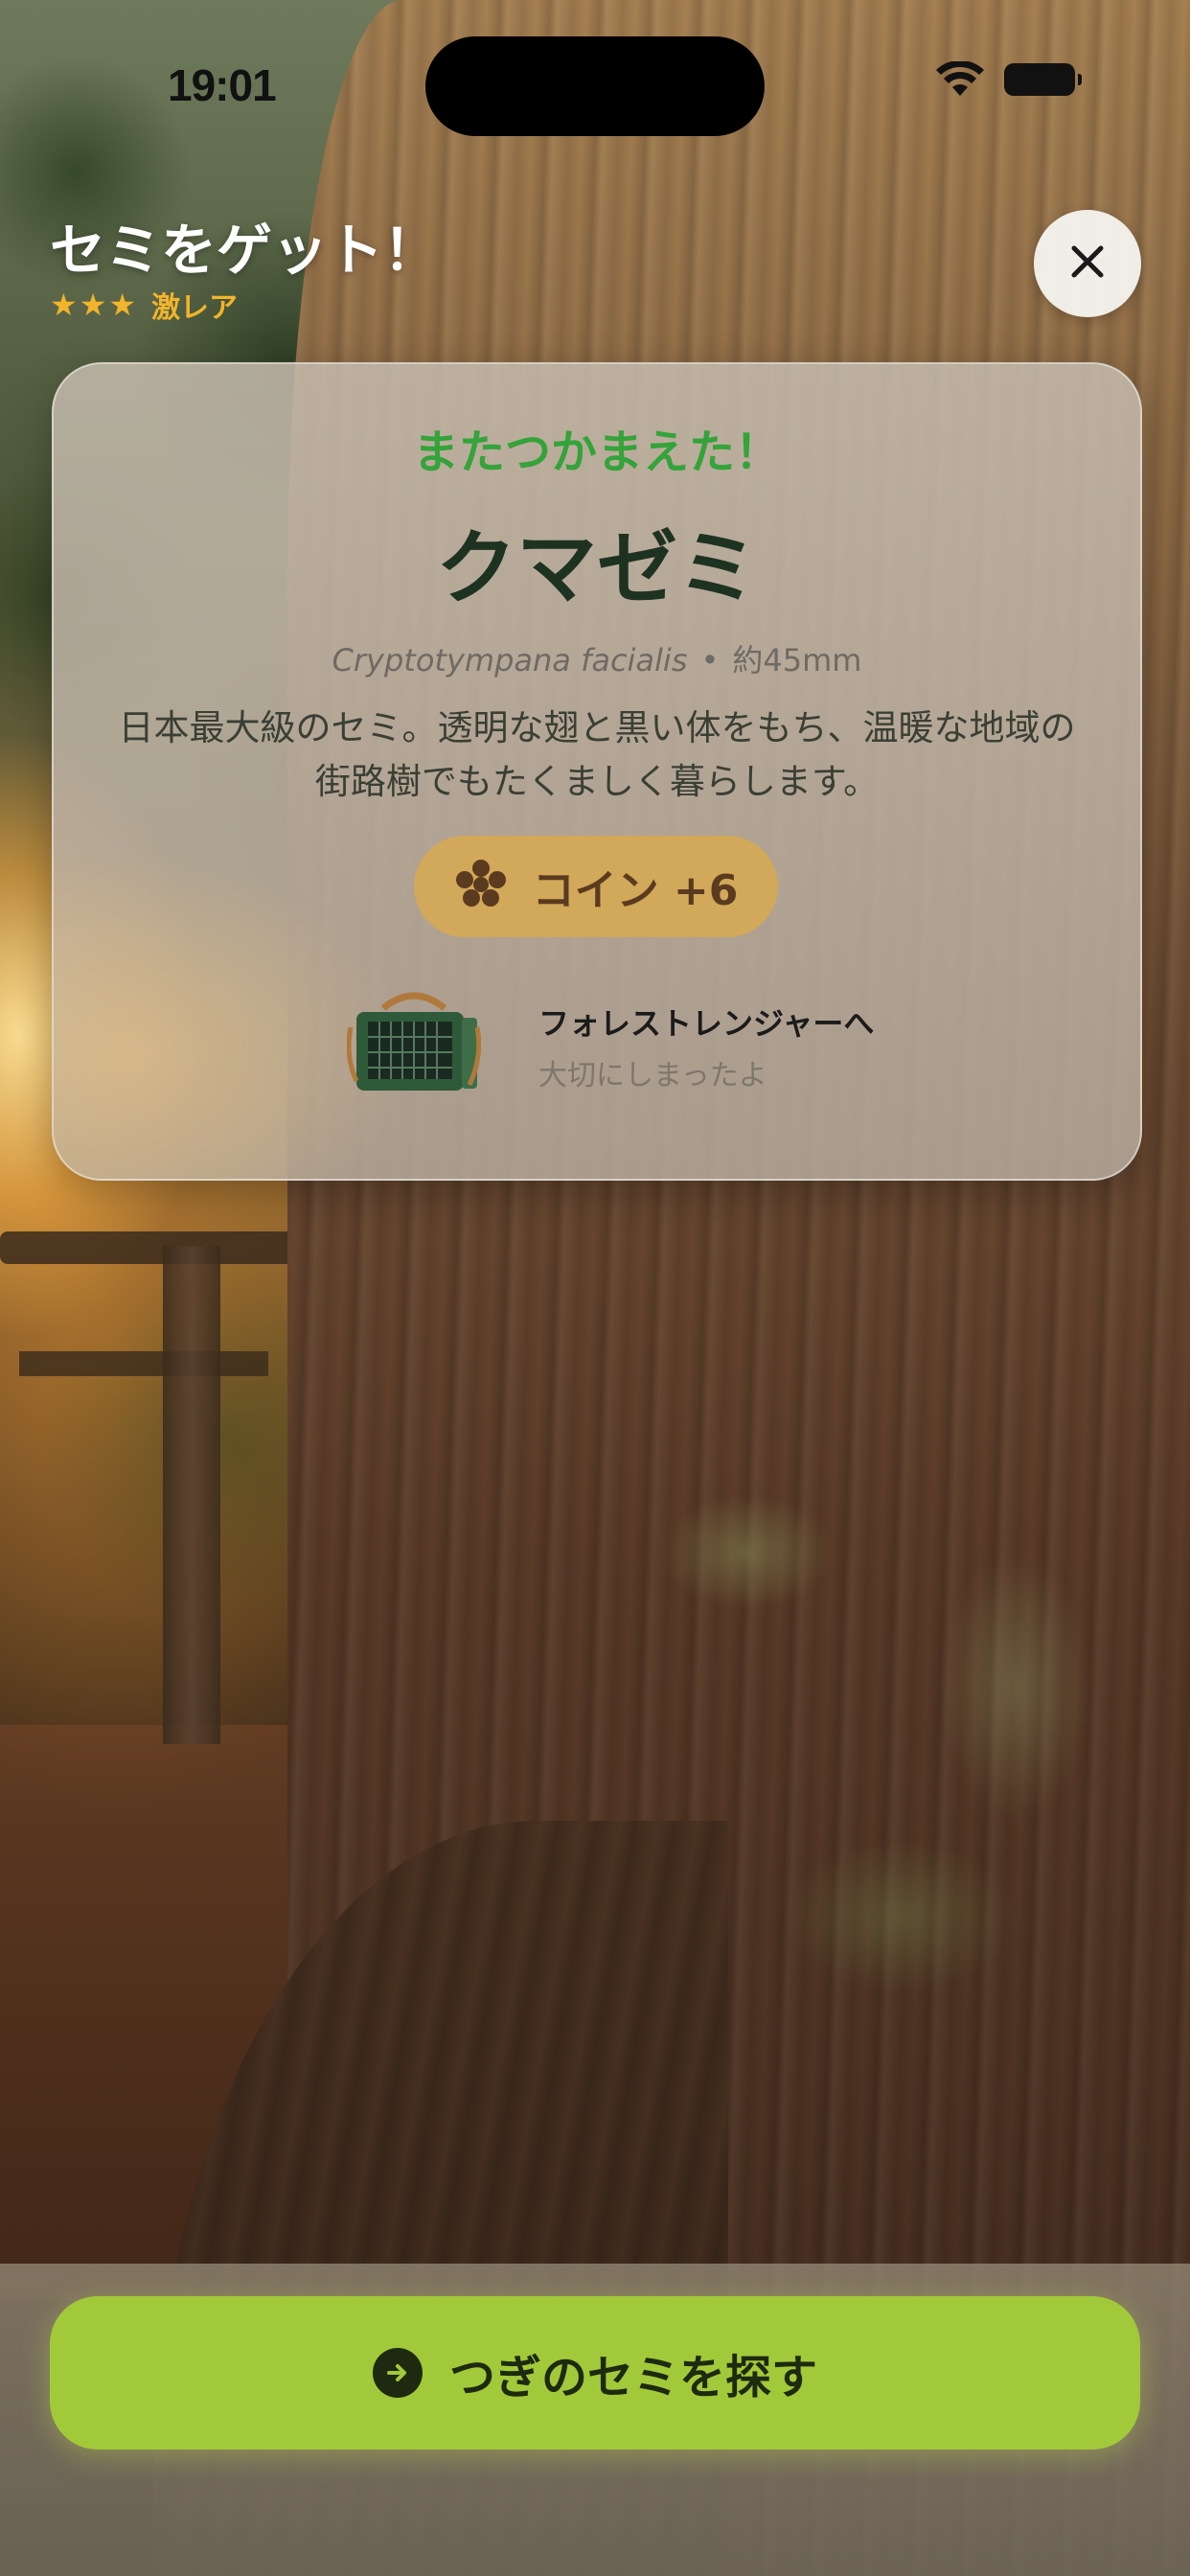 Image resolution: width=1190 pixels, height=2576 pixels. Describe the element at coordinates (144, 305) in the screenshot. I see `rarity-row: ★ ★ ★ 激レア` at that location.